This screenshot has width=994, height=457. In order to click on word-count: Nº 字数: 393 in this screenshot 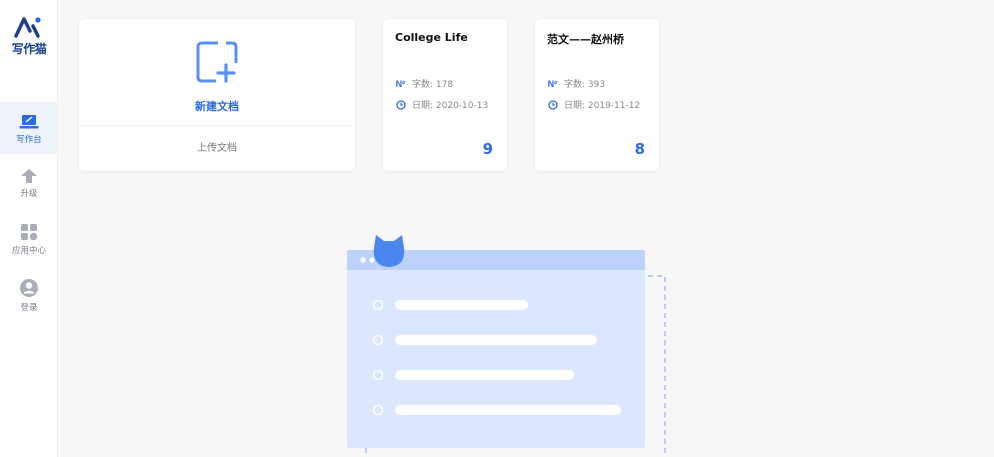, I will do `click(576, 84)`.